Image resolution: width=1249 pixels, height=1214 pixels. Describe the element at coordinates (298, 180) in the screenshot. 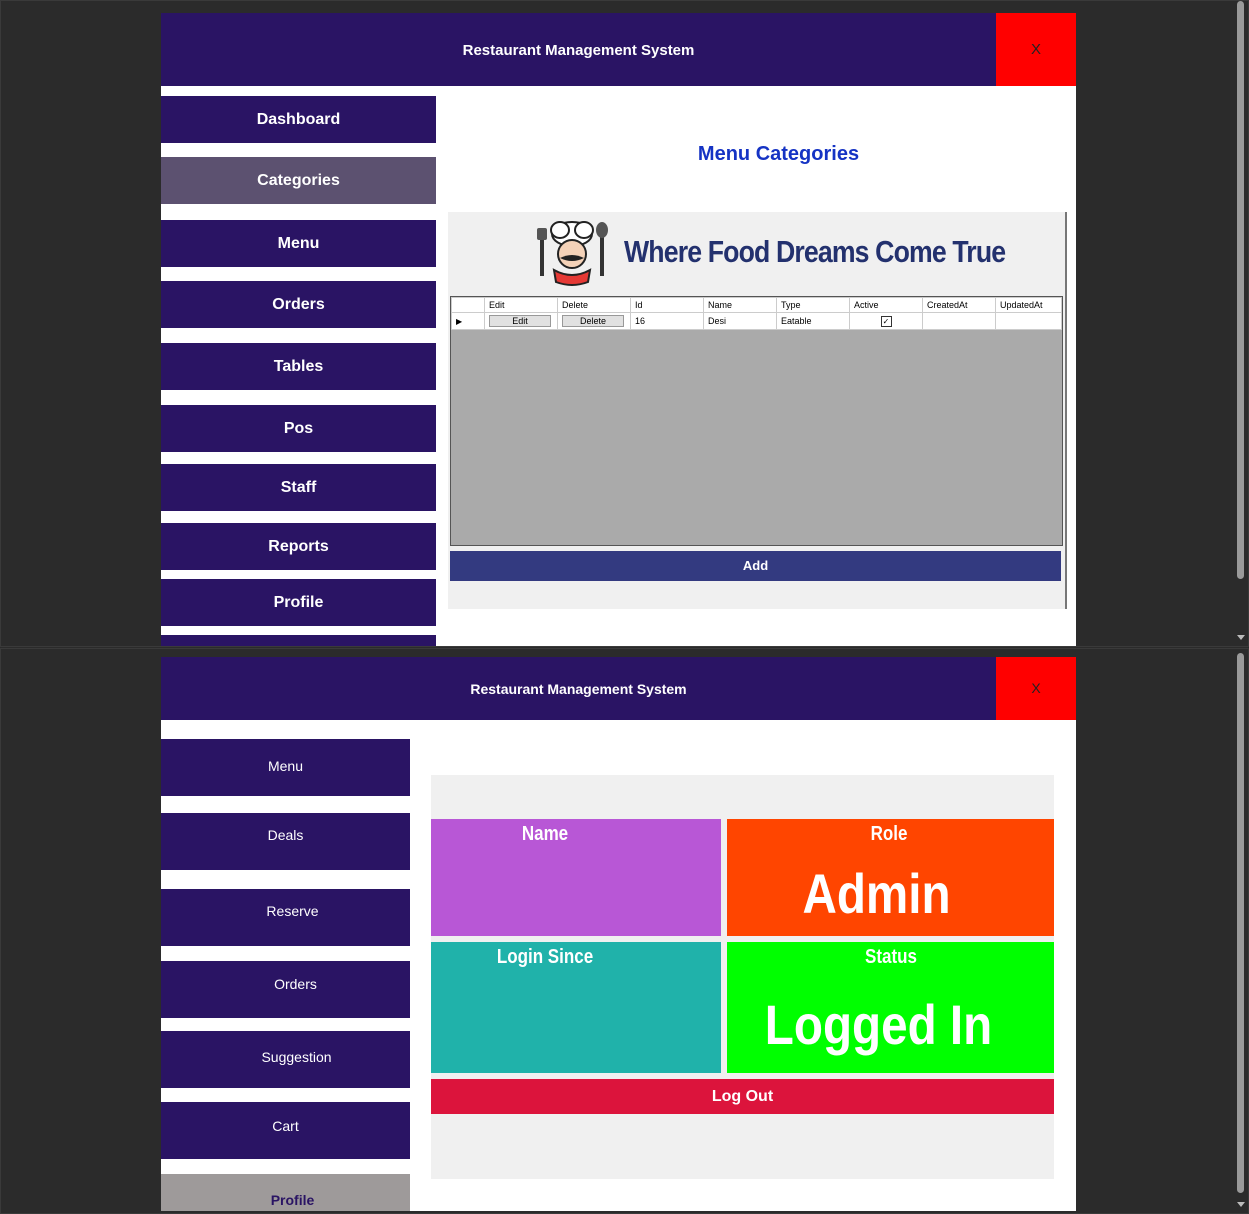

I see `nav-categories: Categories` at that location.